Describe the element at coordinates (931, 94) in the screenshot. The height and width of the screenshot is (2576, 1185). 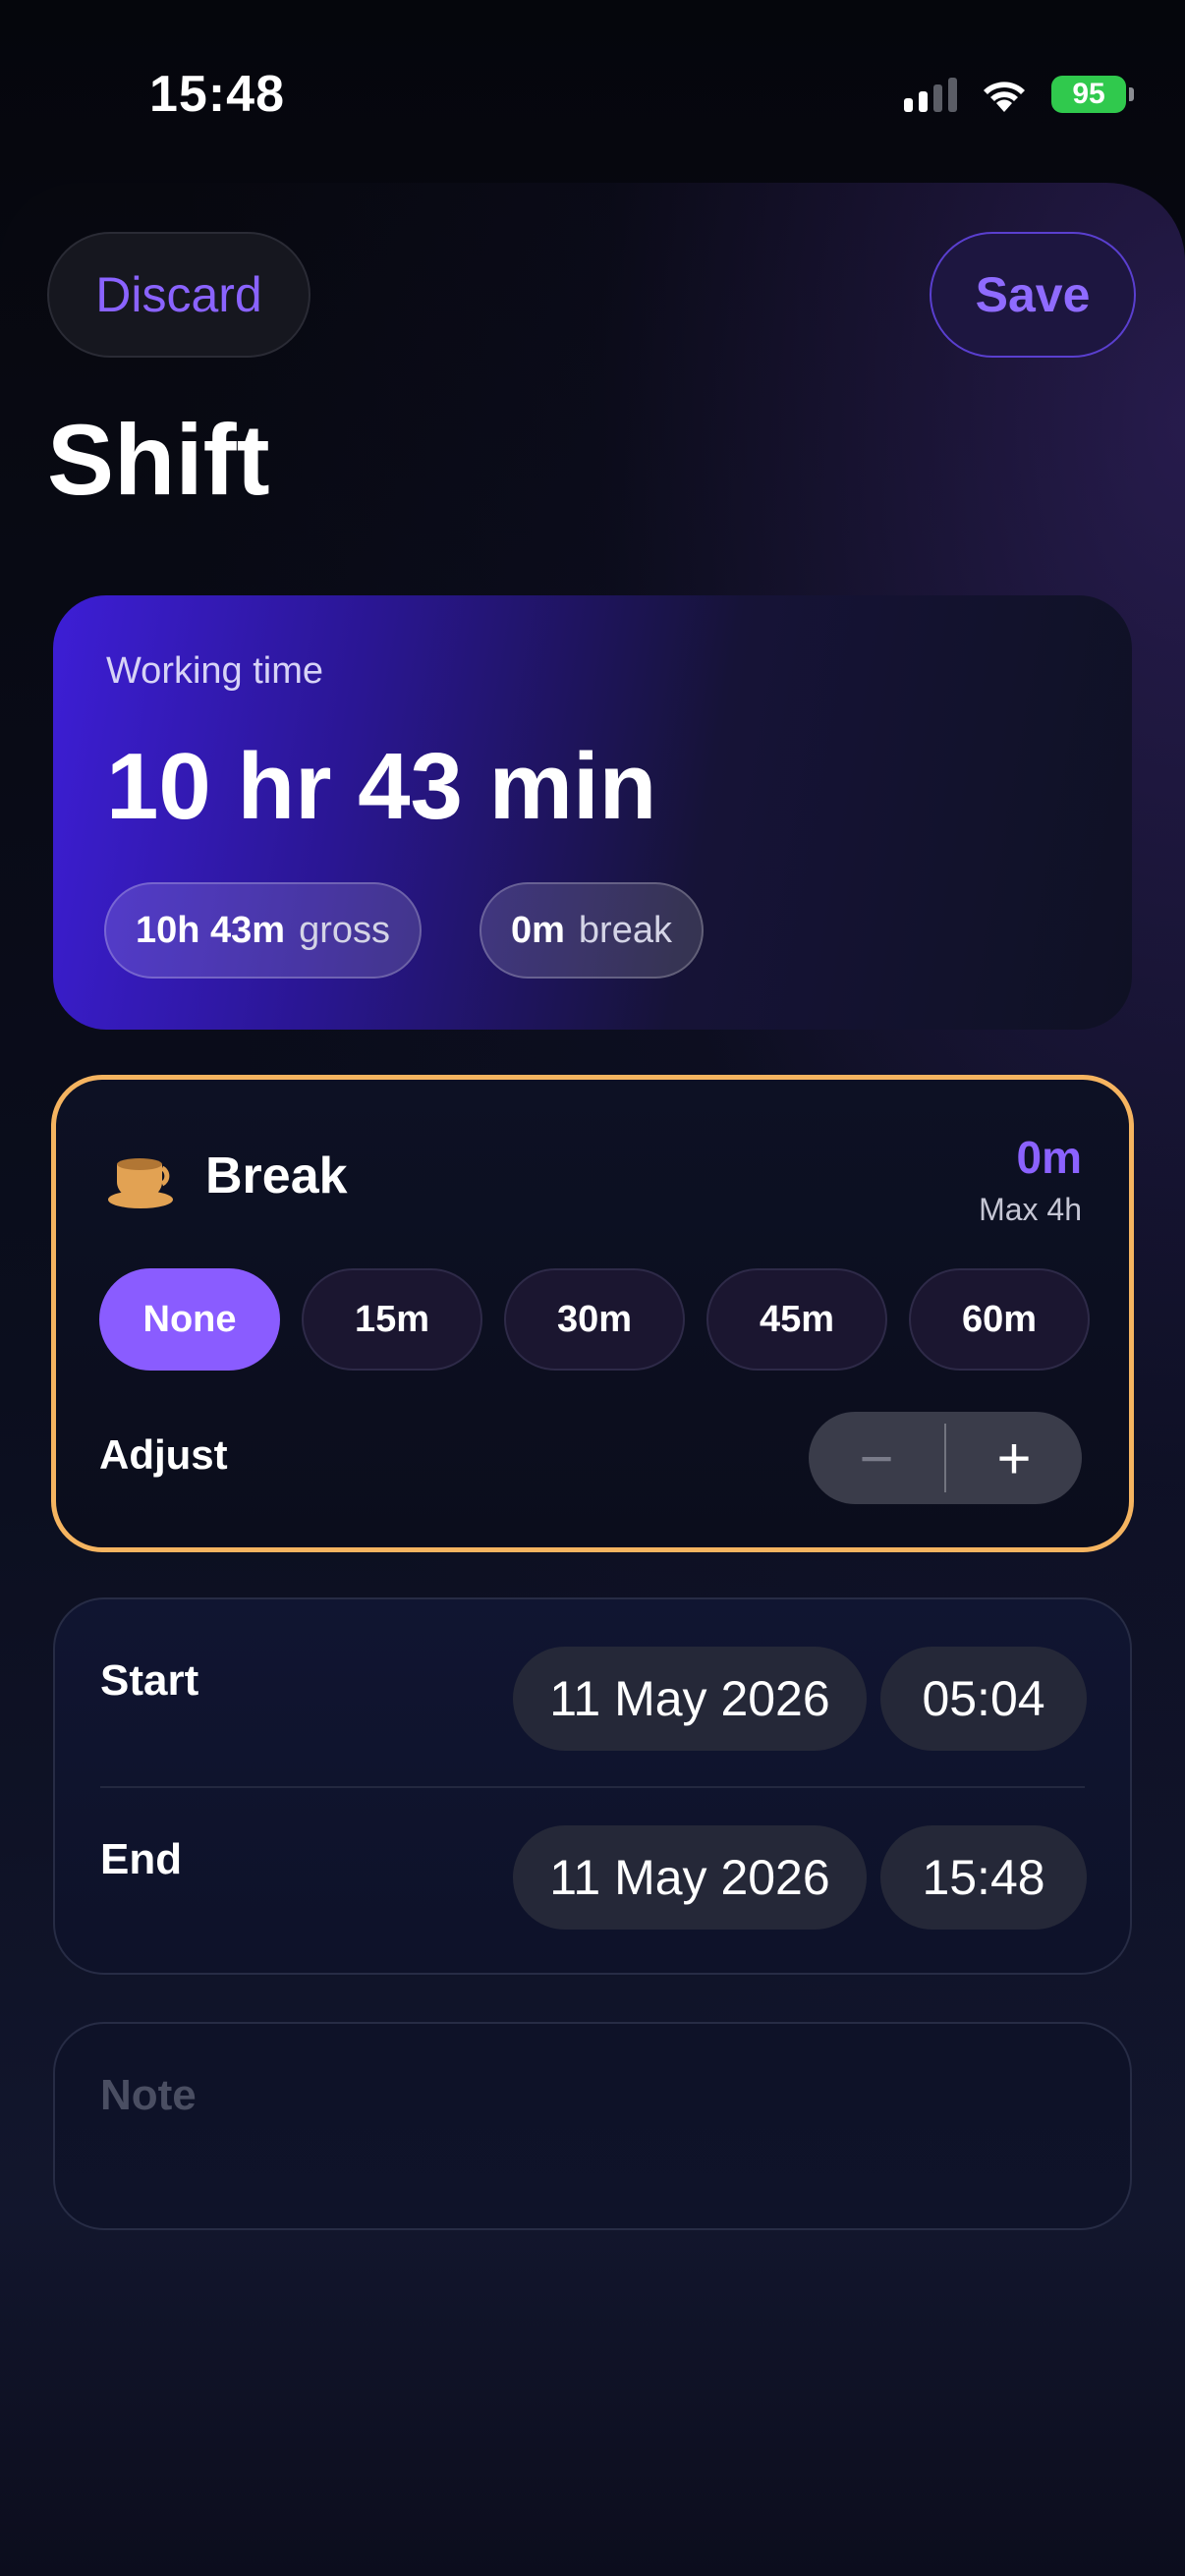
I see `cellular-signal-icon` at that location.